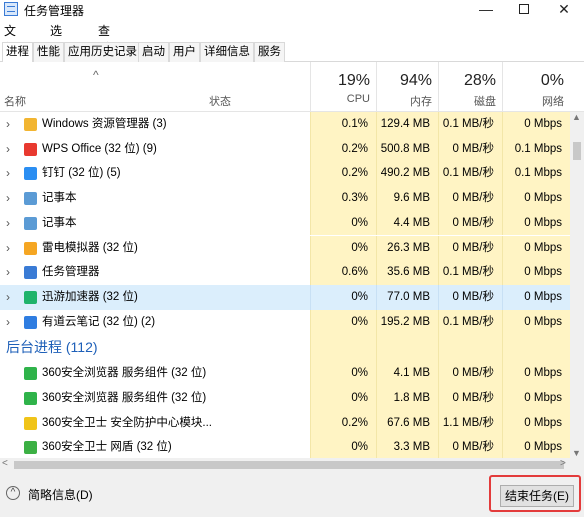  Describe the element at coordinates (285, 248) in the screenshot. I see `process-row: › 雷电模拟器 (32 位) 0% 26.3 MB 0 MB/秒 0 Mbps` at that location.